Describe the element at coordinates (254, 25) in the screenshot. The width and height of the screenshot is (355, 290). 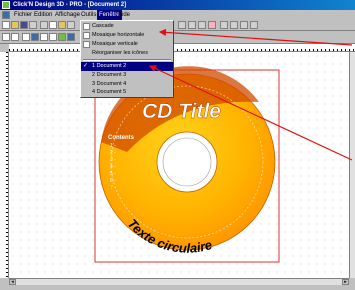
I see `zoom-page-icon` at that location.